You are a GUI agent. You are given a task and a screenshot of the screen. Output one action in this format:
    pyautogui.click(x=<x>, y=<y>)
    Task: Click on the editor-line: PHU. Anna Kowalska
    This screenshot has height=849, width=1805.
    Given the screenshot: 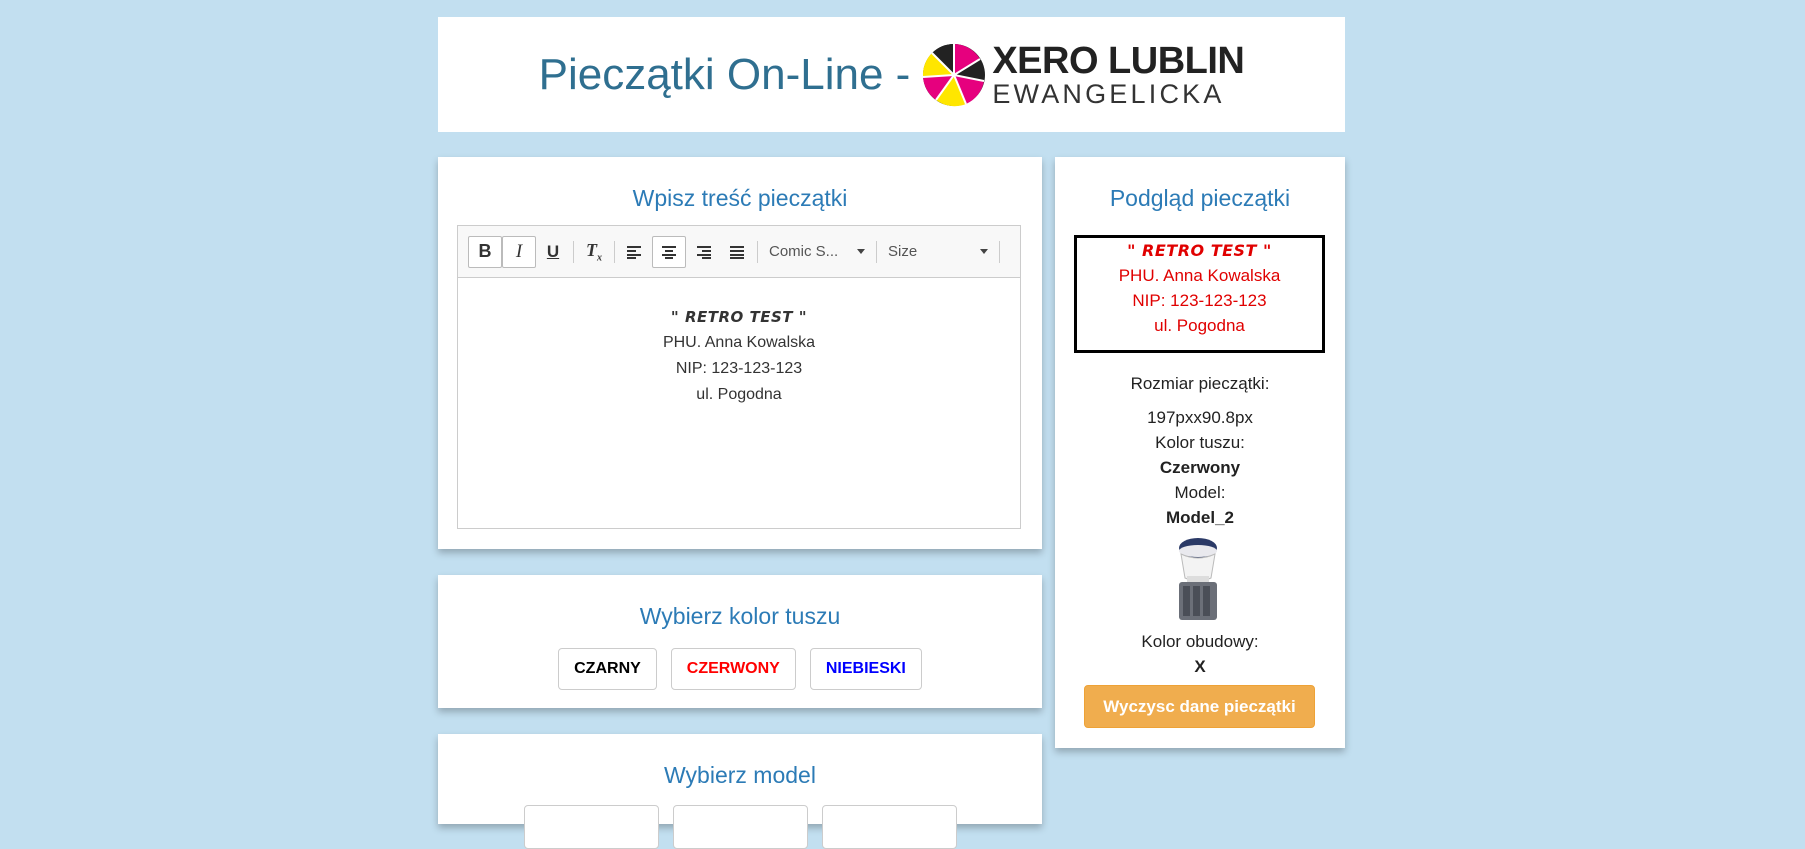 What is the action you would take?
    pyautogui.click(x=739, y=342)
    